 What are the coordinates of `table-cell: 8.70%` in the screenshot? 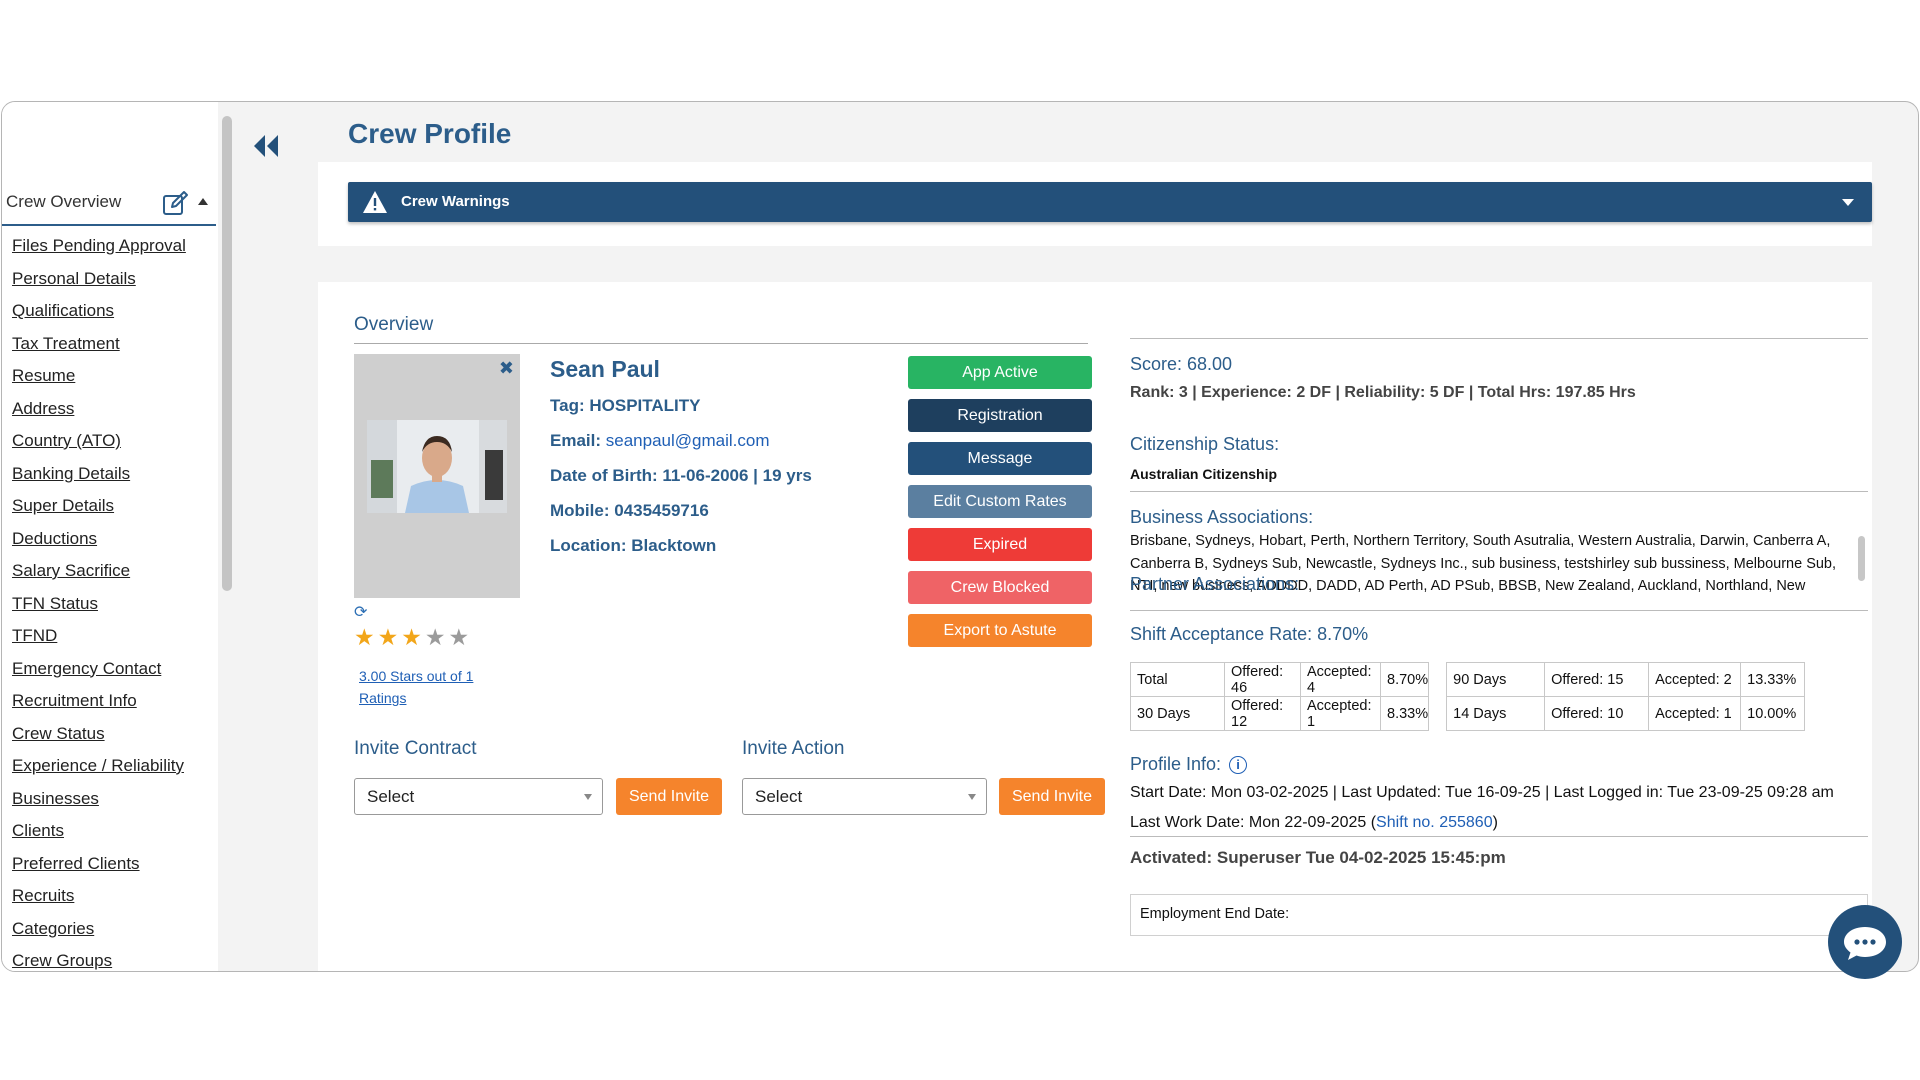 It's located at (1404, 679).